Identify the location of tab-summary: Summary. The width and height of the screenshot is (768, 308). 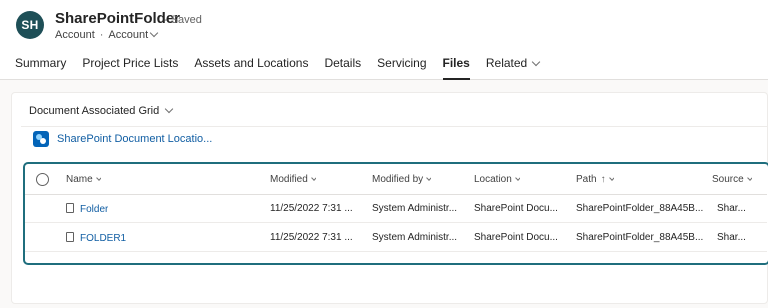
(37, 67).